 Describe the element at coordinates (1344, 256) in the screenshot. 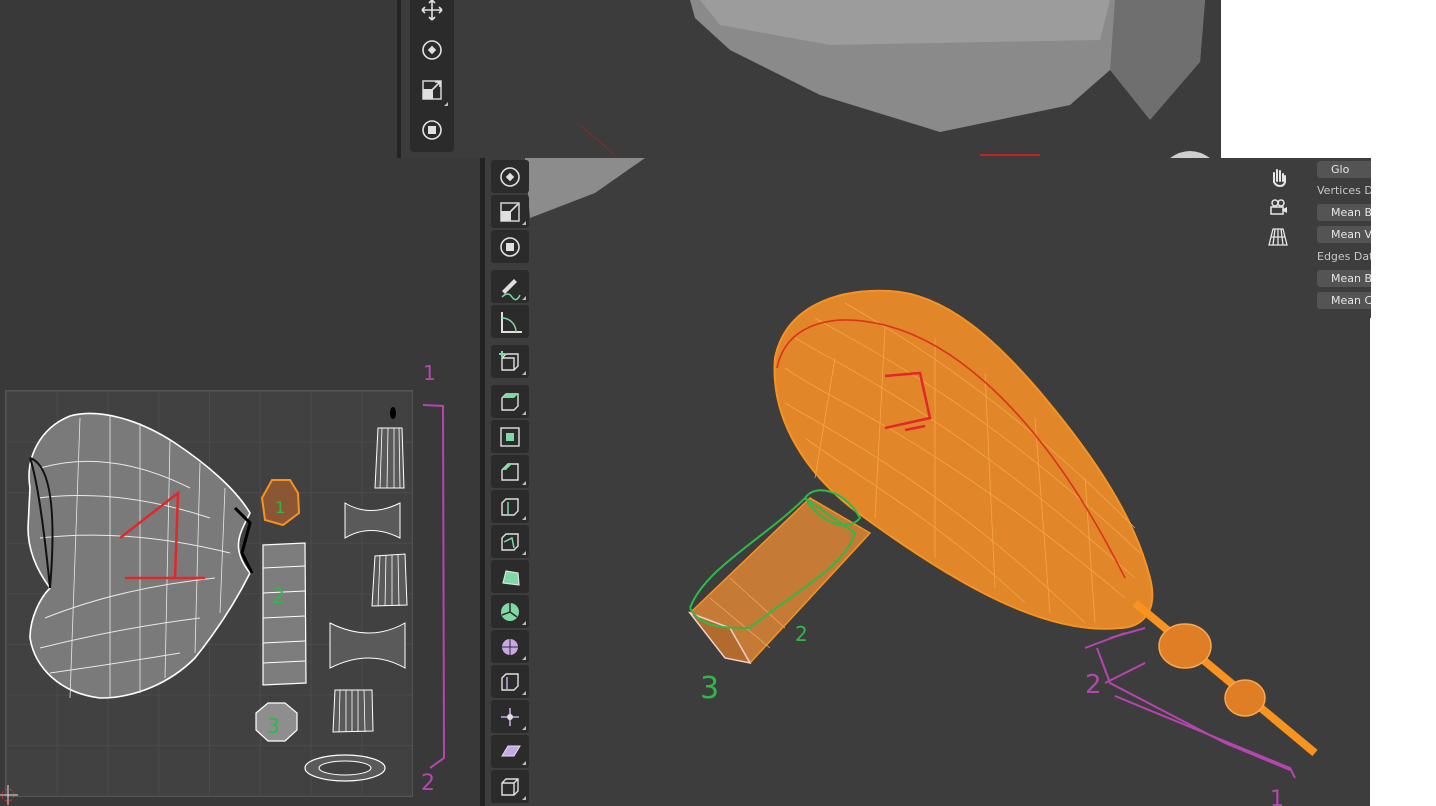

I see `edges-data-label: Edges Dat` at that location.